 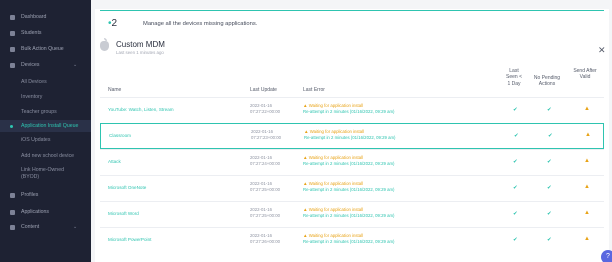 What do you see at coordinates (120, 135) in the screenshot?
I see `app-name: Classroom` at bounding box center [120, 135].